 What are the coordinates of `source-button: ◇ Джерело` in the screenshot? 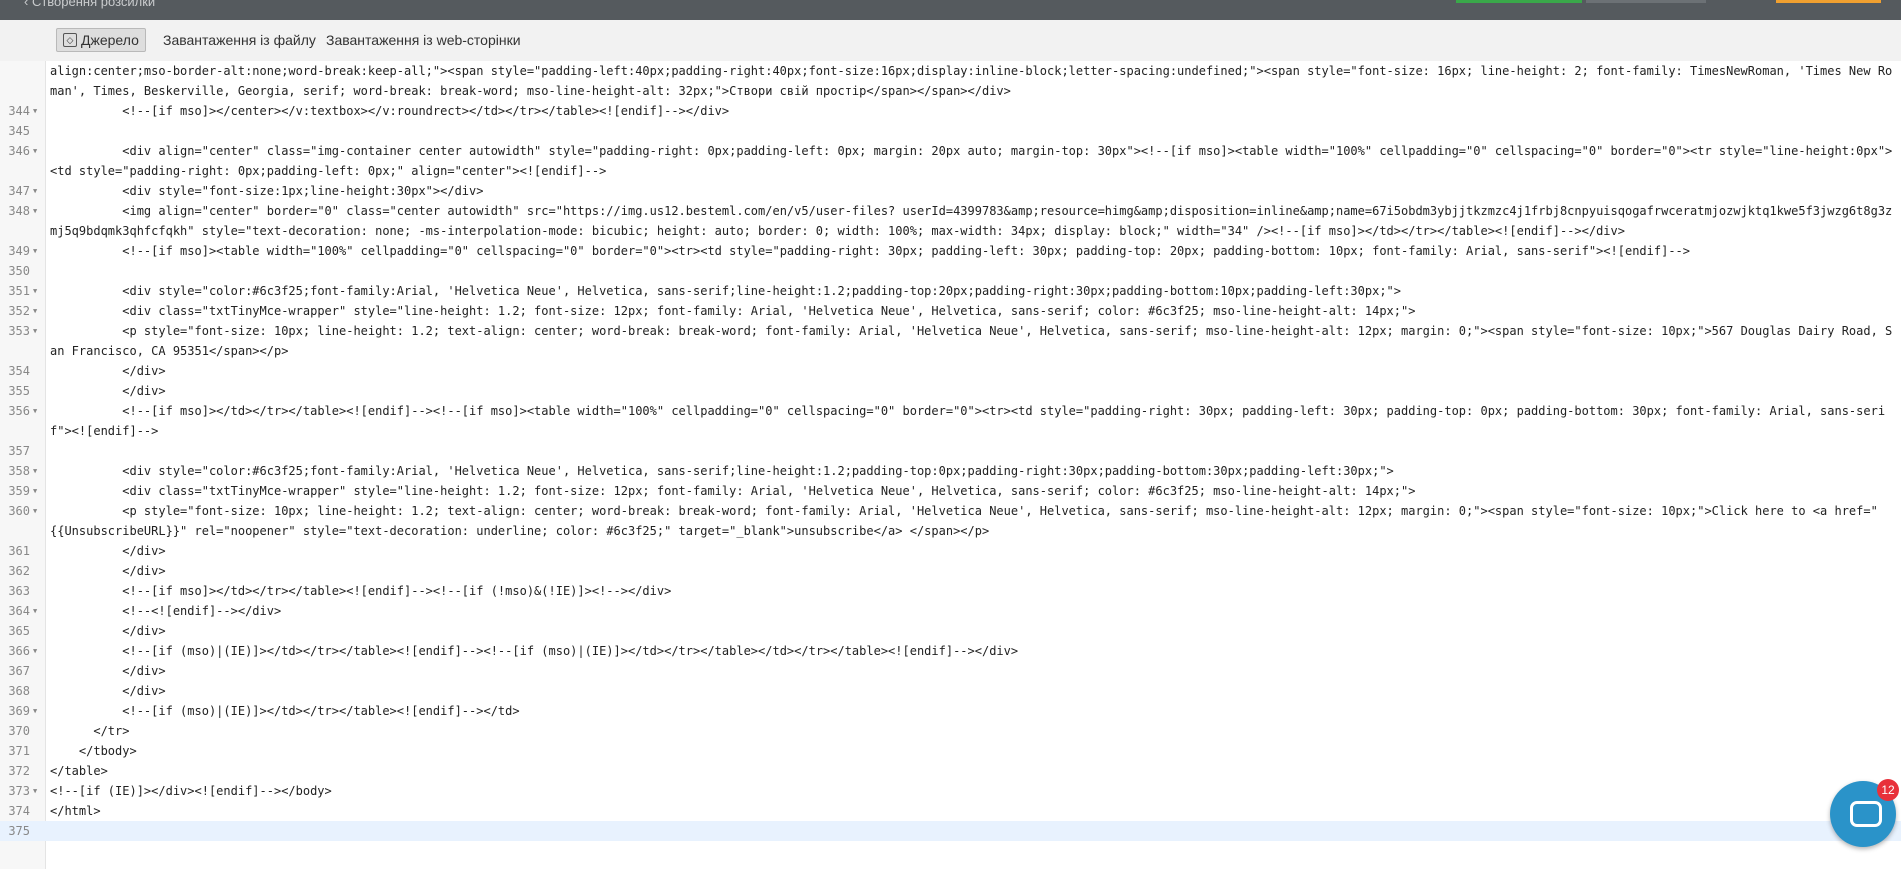 It's located at (101, 40).